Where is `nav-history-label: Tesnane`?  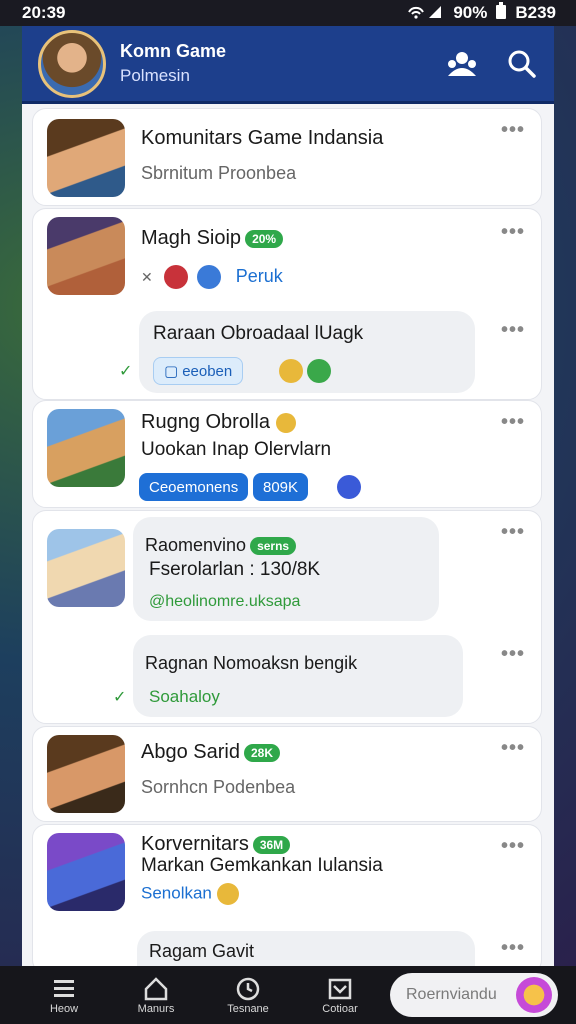 nav-history-label: Tesnane is located at coordinates (248, 1009).